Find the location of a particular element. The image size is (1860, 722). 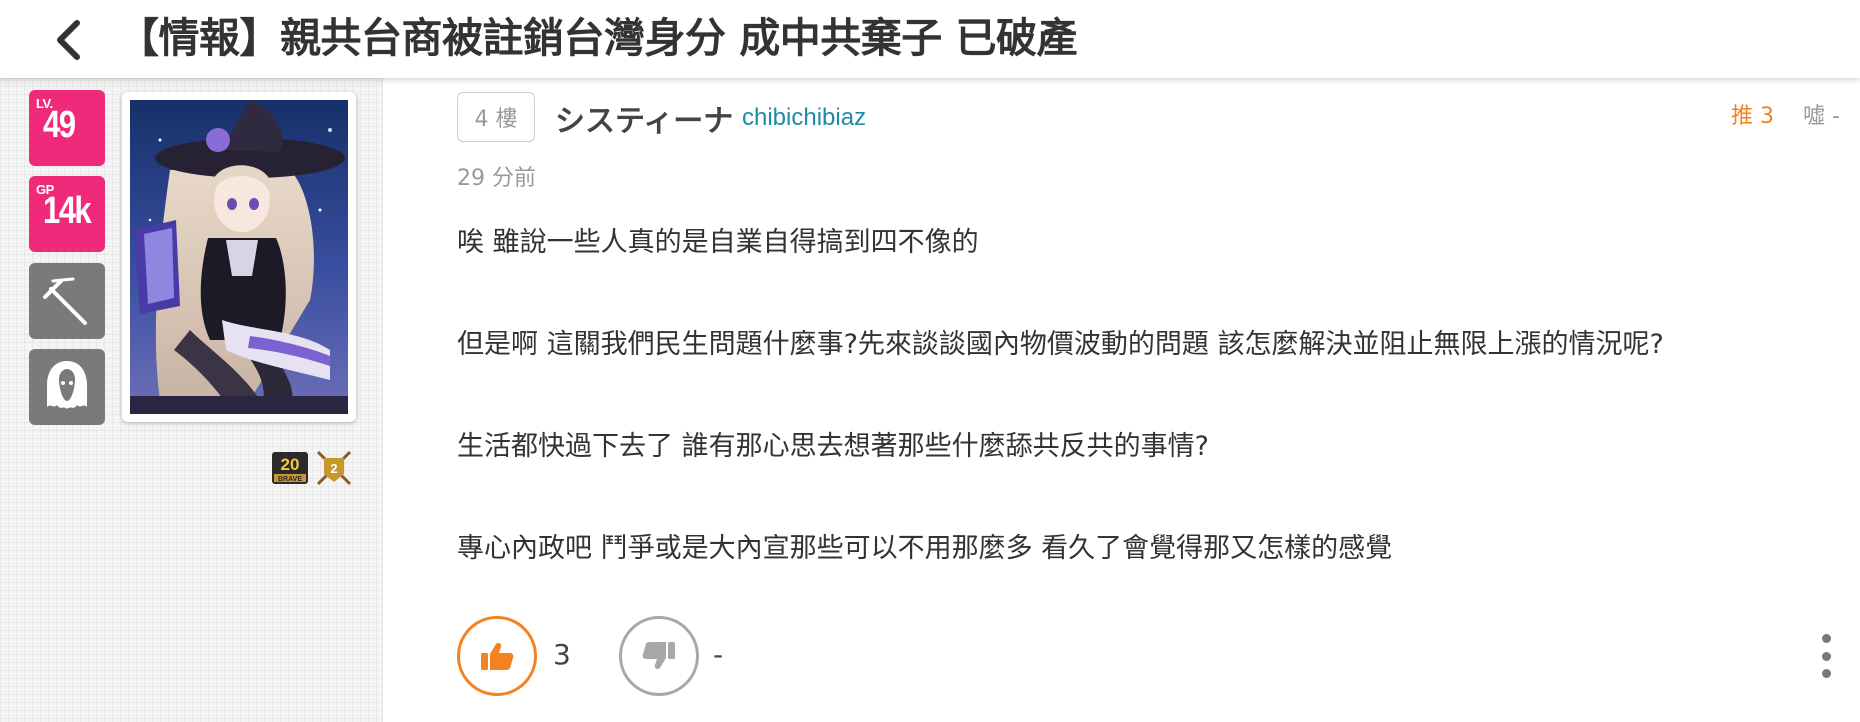

level-badge: LV. 49 is located at coordinates (67, 128).